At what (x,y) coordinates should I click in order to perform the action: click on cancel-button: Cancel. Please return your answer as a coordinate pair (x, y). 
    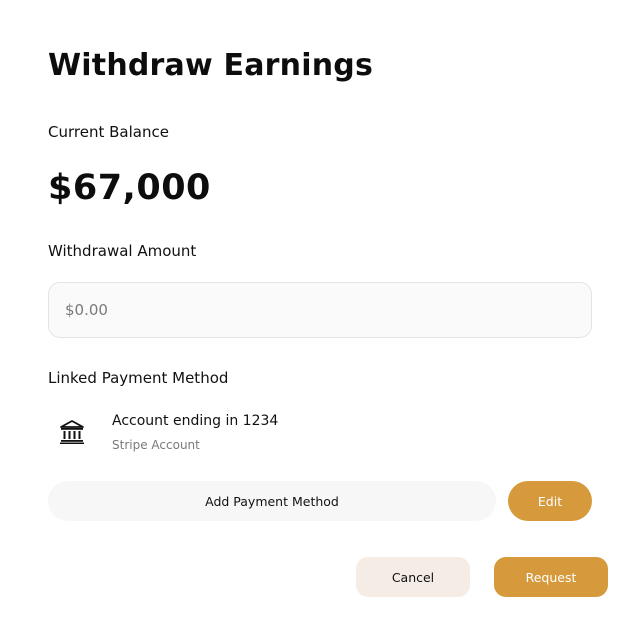
    Looking at the image, I should click on (413, 577).